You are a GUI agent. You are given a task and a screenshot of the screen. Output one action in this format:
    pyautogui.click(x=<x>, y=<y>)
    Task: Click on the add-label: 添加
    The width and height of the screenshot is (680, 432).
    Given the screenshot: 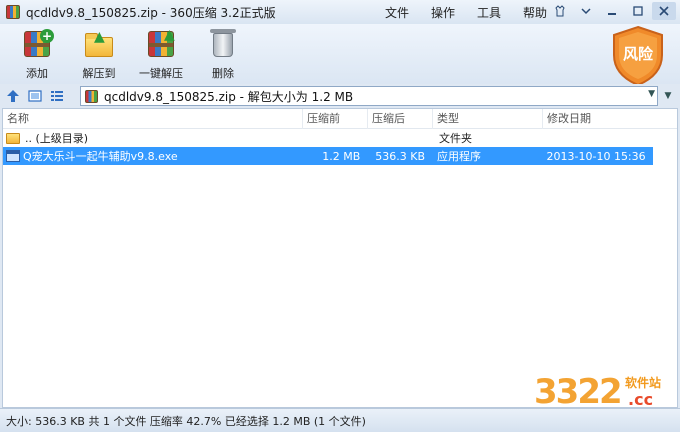 What is the action you would take?
    pyautogui.click(x=37, y=73)
    